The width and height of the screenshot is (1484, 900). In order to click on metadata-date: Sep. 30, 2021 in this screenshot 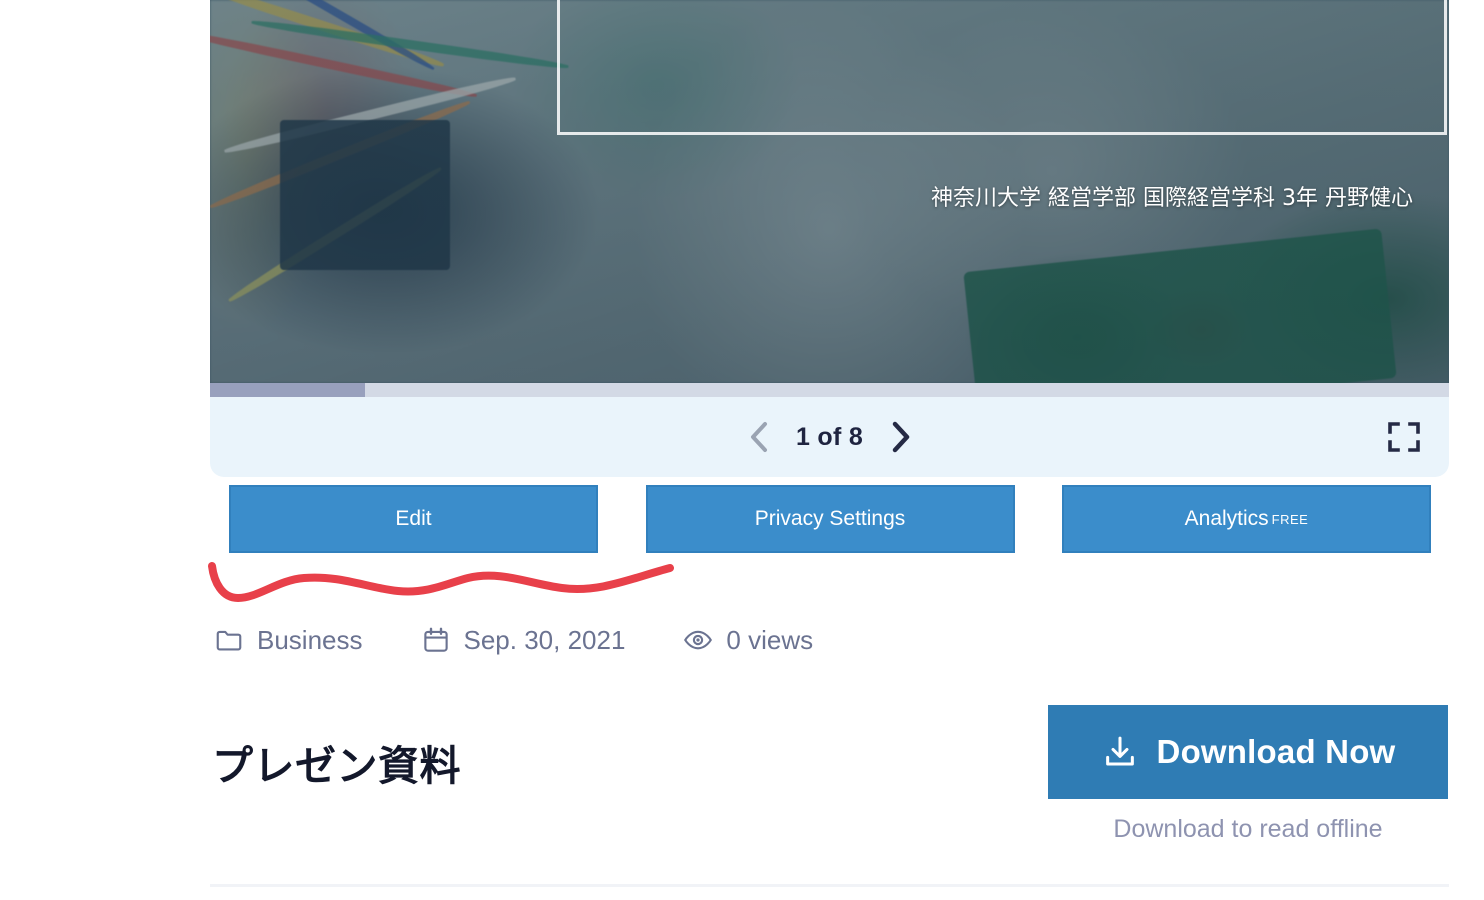, I will do `click(523, 640)`.